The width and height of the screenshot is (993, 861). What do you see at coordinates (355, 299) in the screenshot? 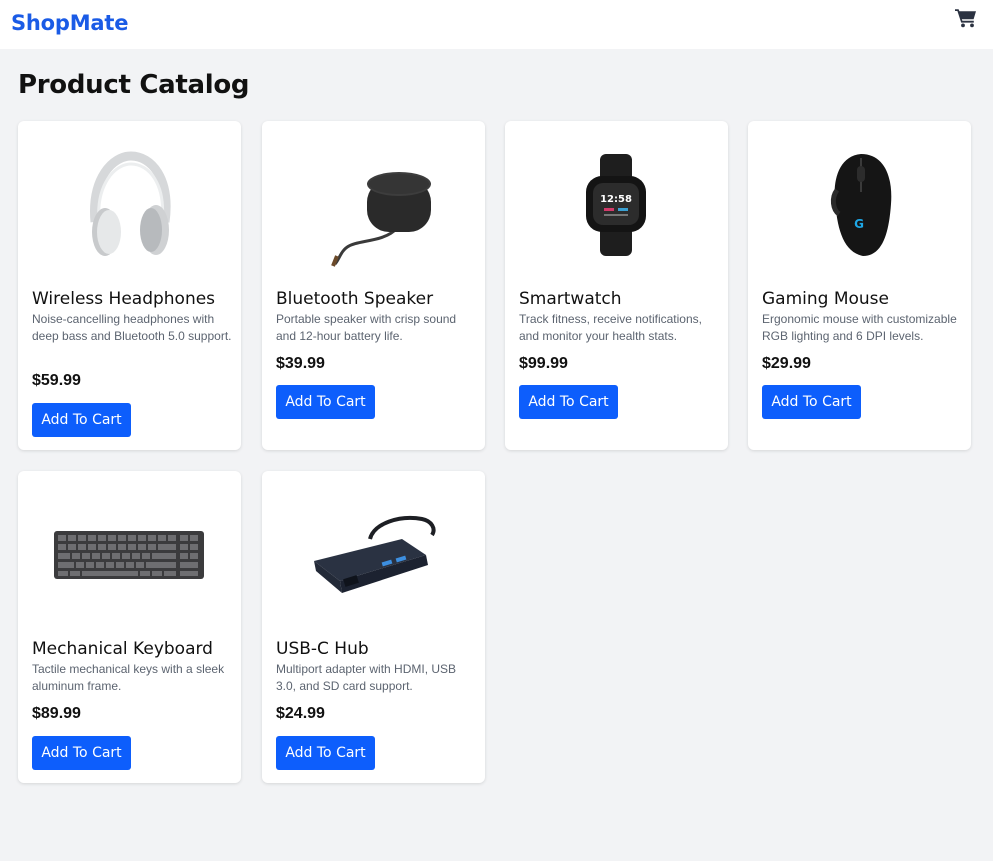
I see `product-name: Bluetooth Speaker` at bounding box center [355, 299].